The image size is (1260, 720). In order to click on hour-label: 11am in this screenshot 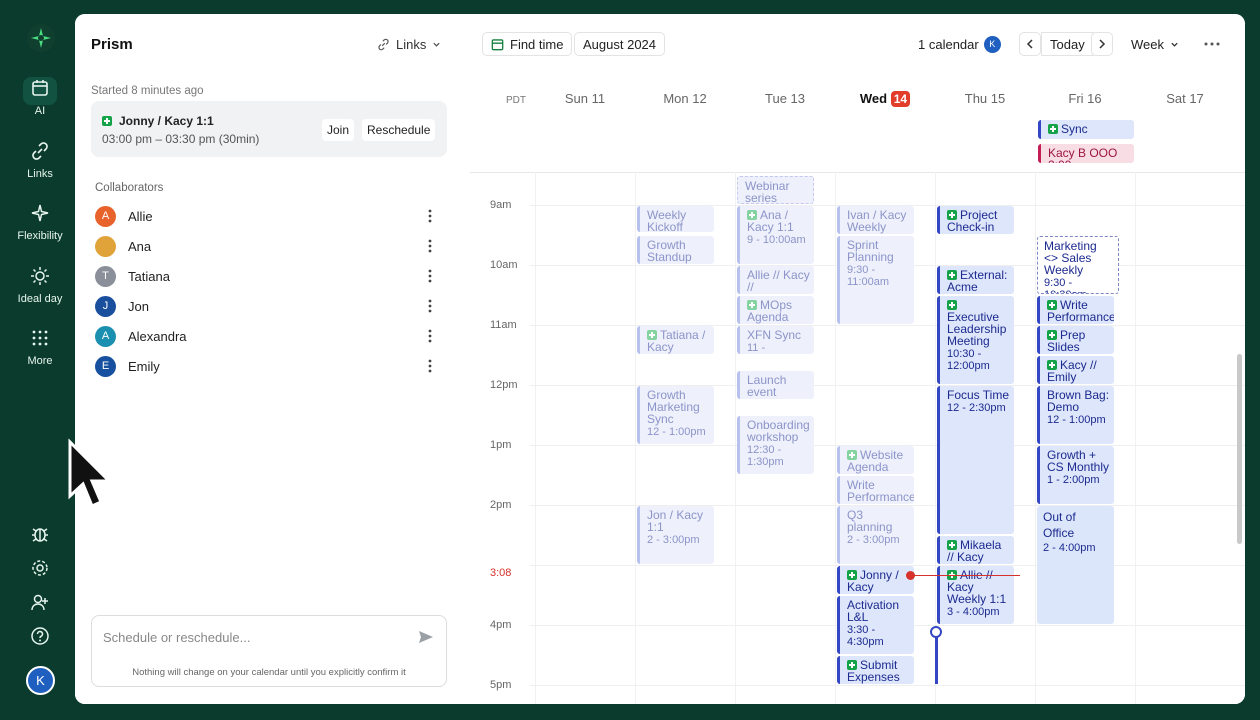, I will do `click(503, 325)`.